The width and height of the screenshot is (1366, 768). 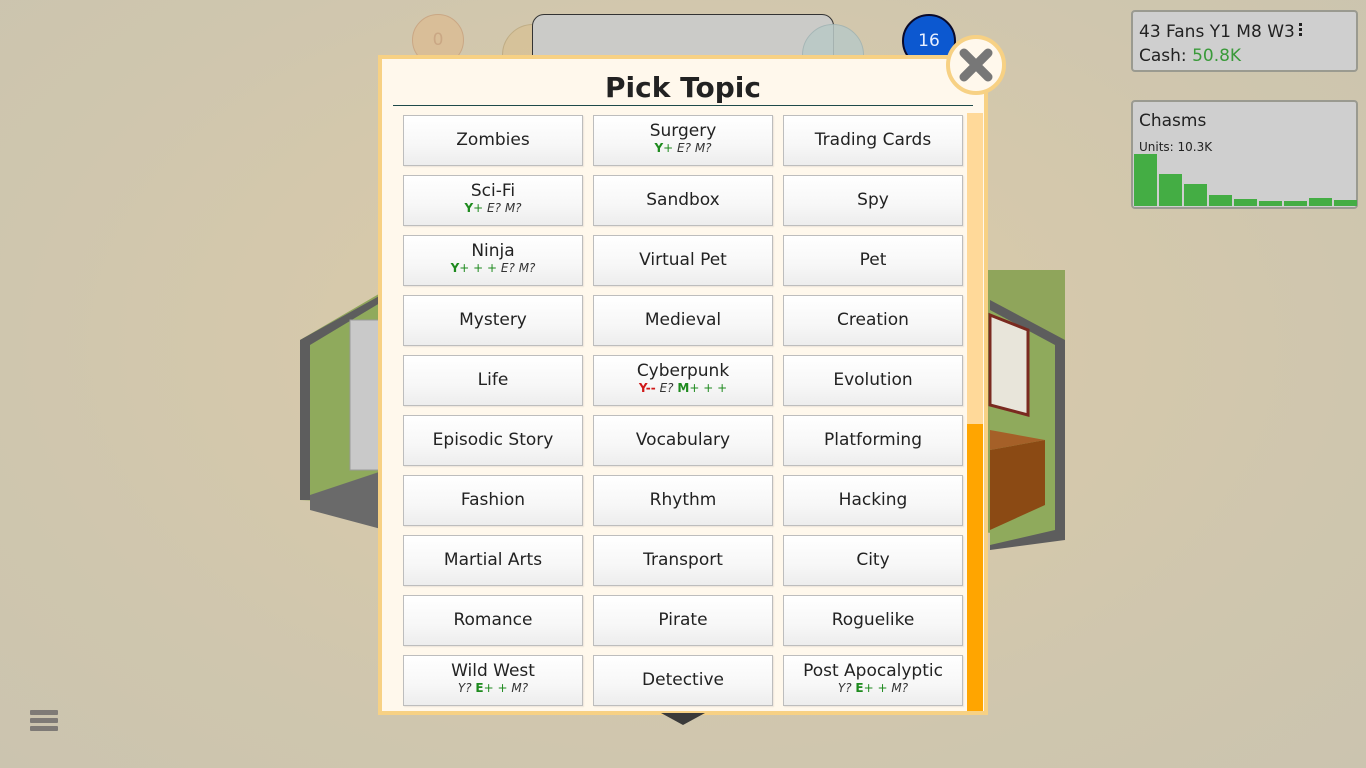 I want to click on topic-button-pirate: Pirate, so click(x=683, y=620).